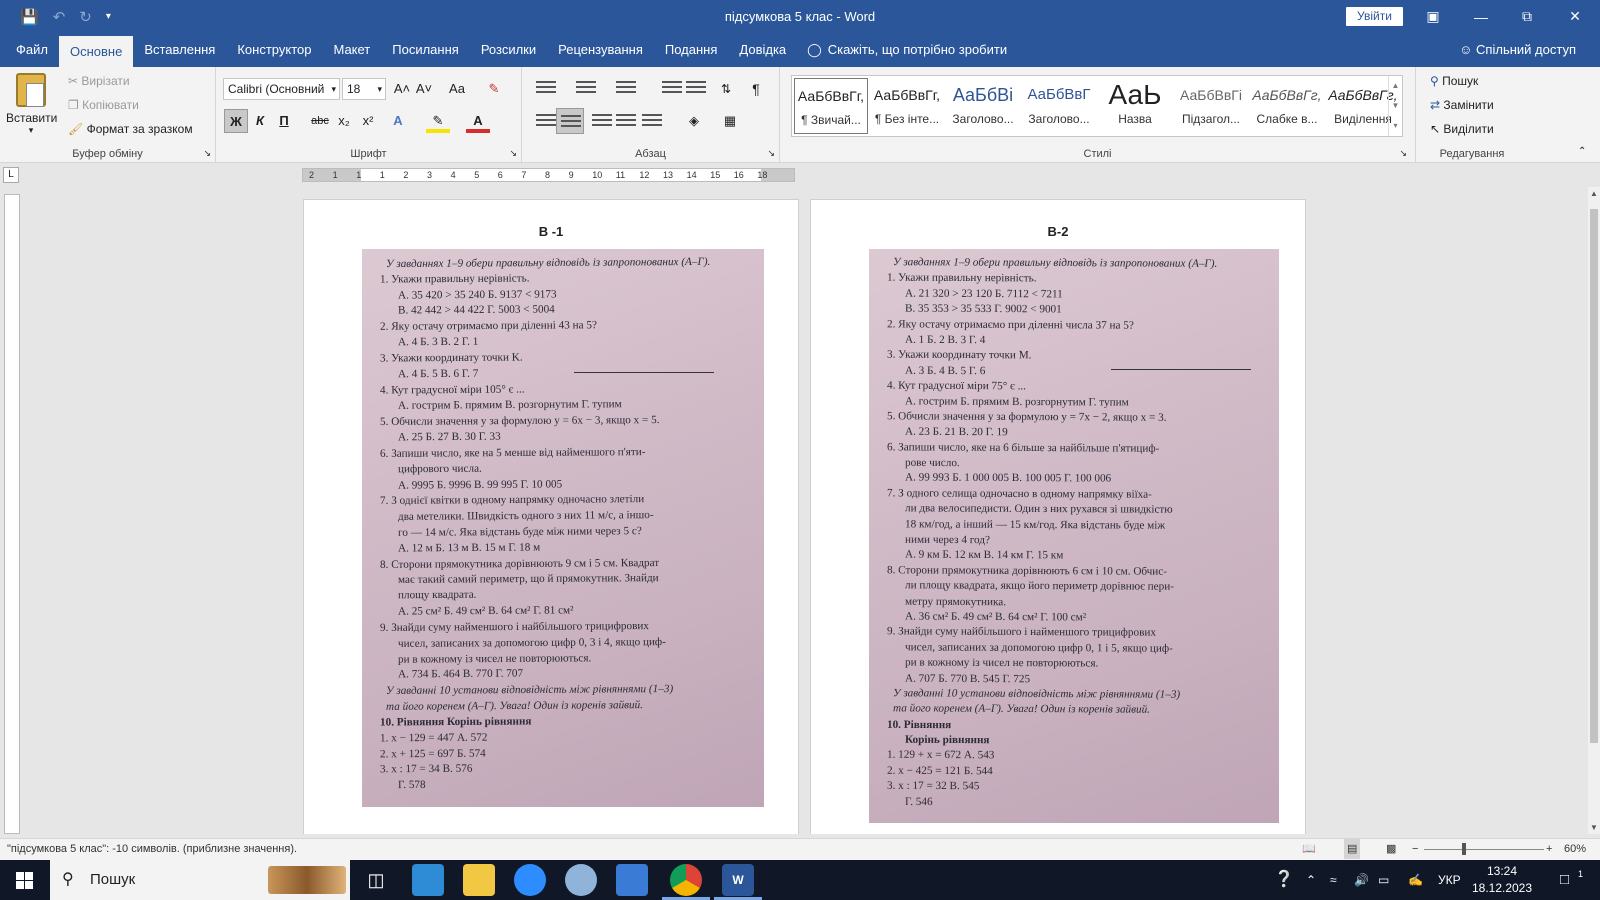 The image size is (1600, 900). I want to click on zoom-slider, so click(1484, 849).